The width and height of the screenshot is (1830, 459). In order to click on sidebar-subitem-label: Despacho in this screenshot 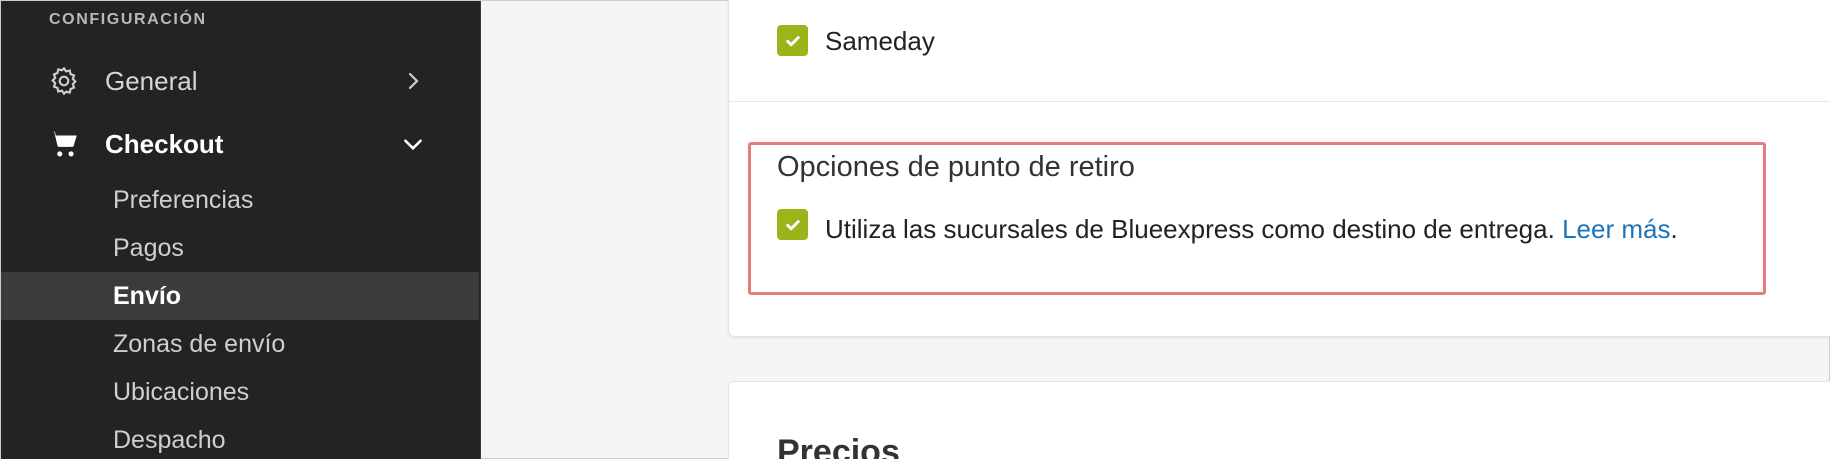, I will do `click(169, 439)`.